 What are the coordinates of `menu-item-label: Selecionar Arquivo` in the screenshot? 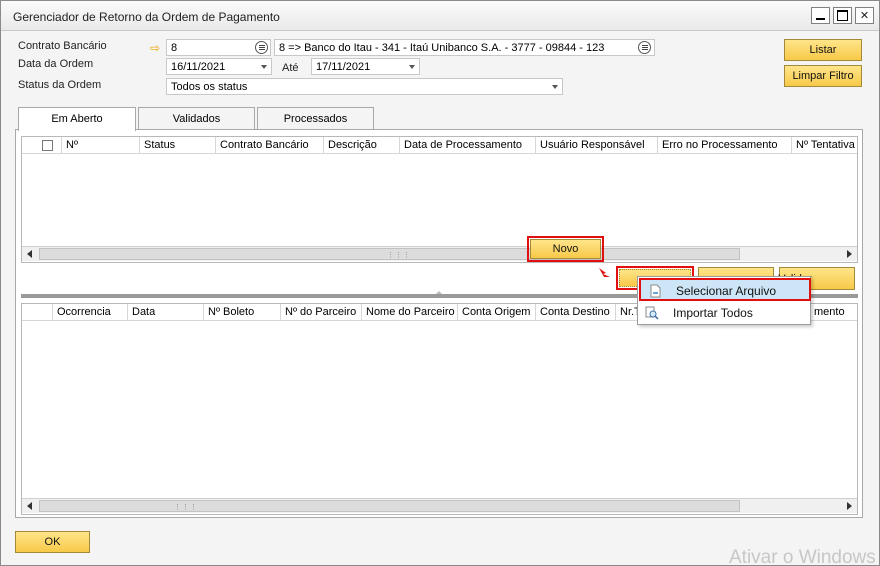 It's located at (726, 291).